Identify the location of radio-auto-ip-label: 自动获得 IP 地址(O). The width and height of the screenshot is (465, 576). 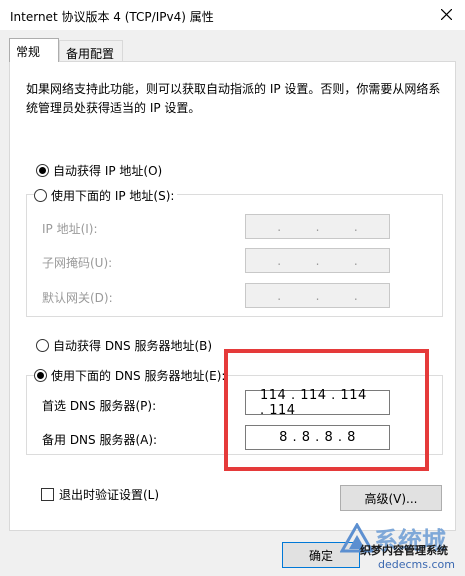
(108, 171).